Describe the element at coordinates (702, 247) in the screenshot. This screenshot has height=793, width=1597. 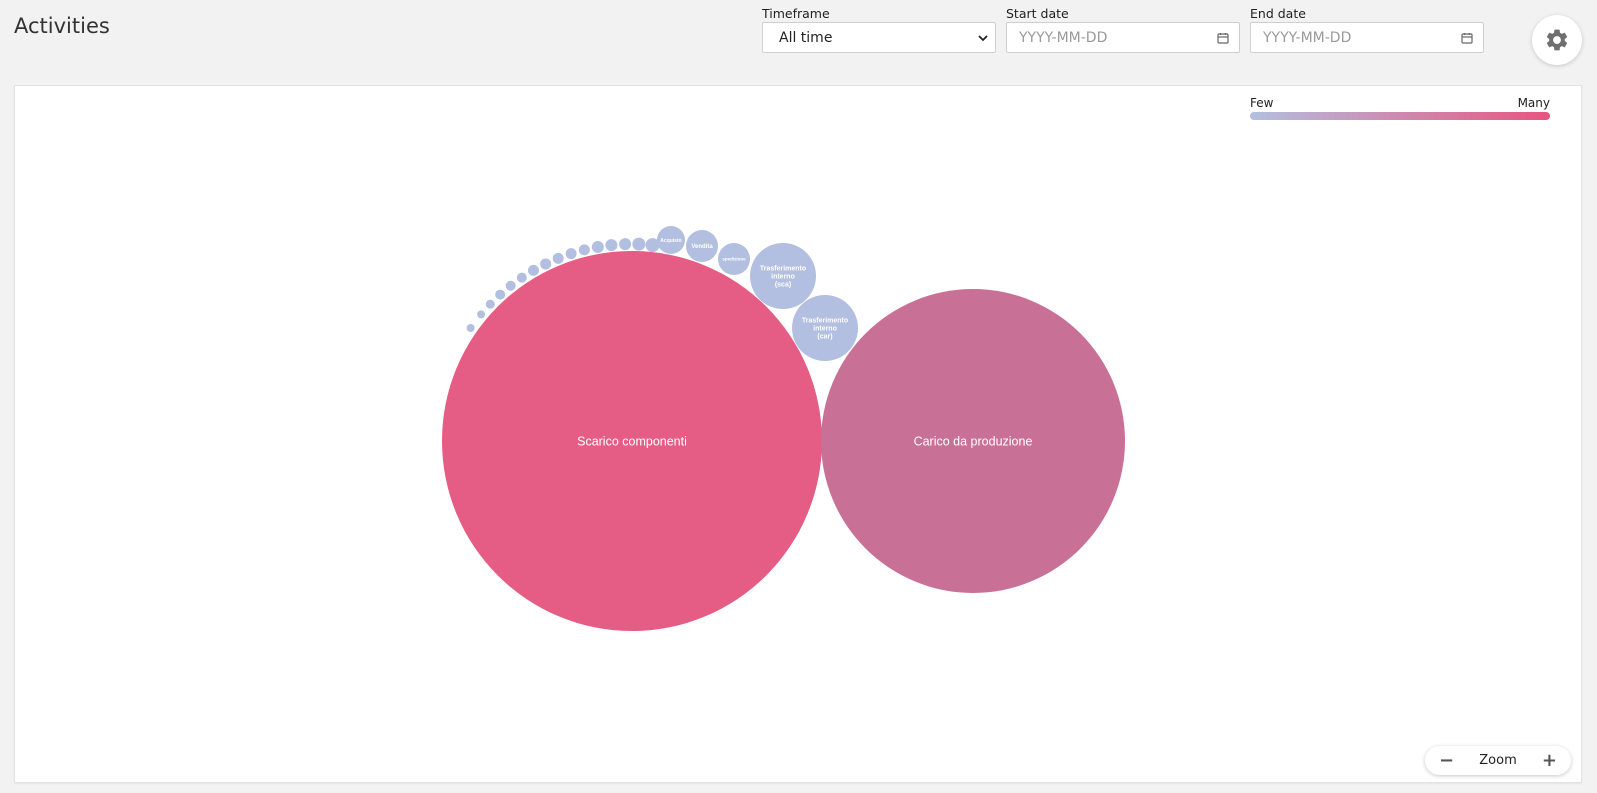
I see `bubble-label: Vendita` at that location.